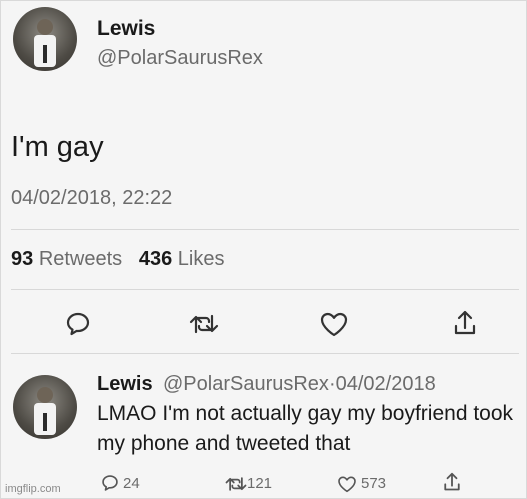 The width and height of the screenshot is (527, 499). What do you see at coordinates (386, 384) in the screenshot?
I see `reply-date: 04/02/2018` at bounding box center [386, 384].